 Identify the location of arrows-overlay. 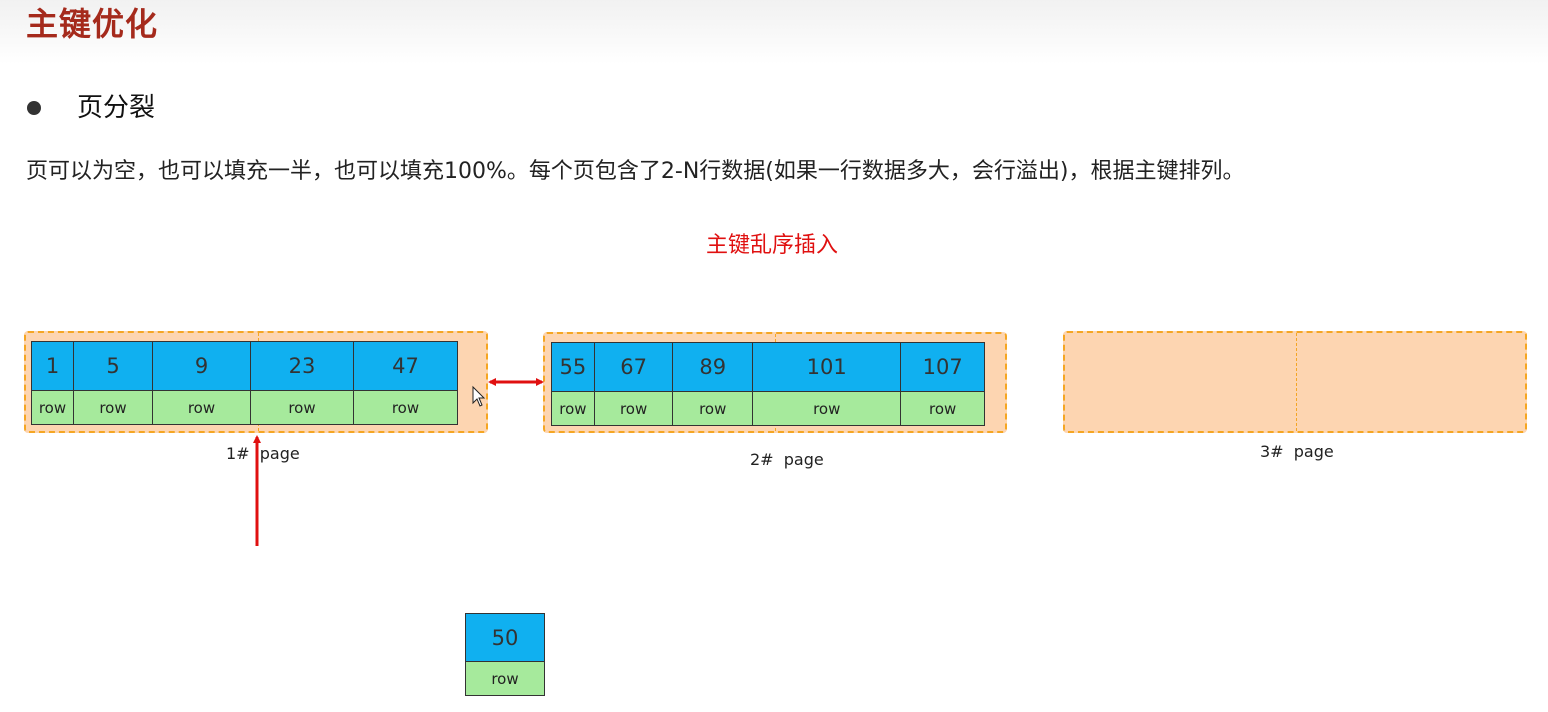
(398, 462).